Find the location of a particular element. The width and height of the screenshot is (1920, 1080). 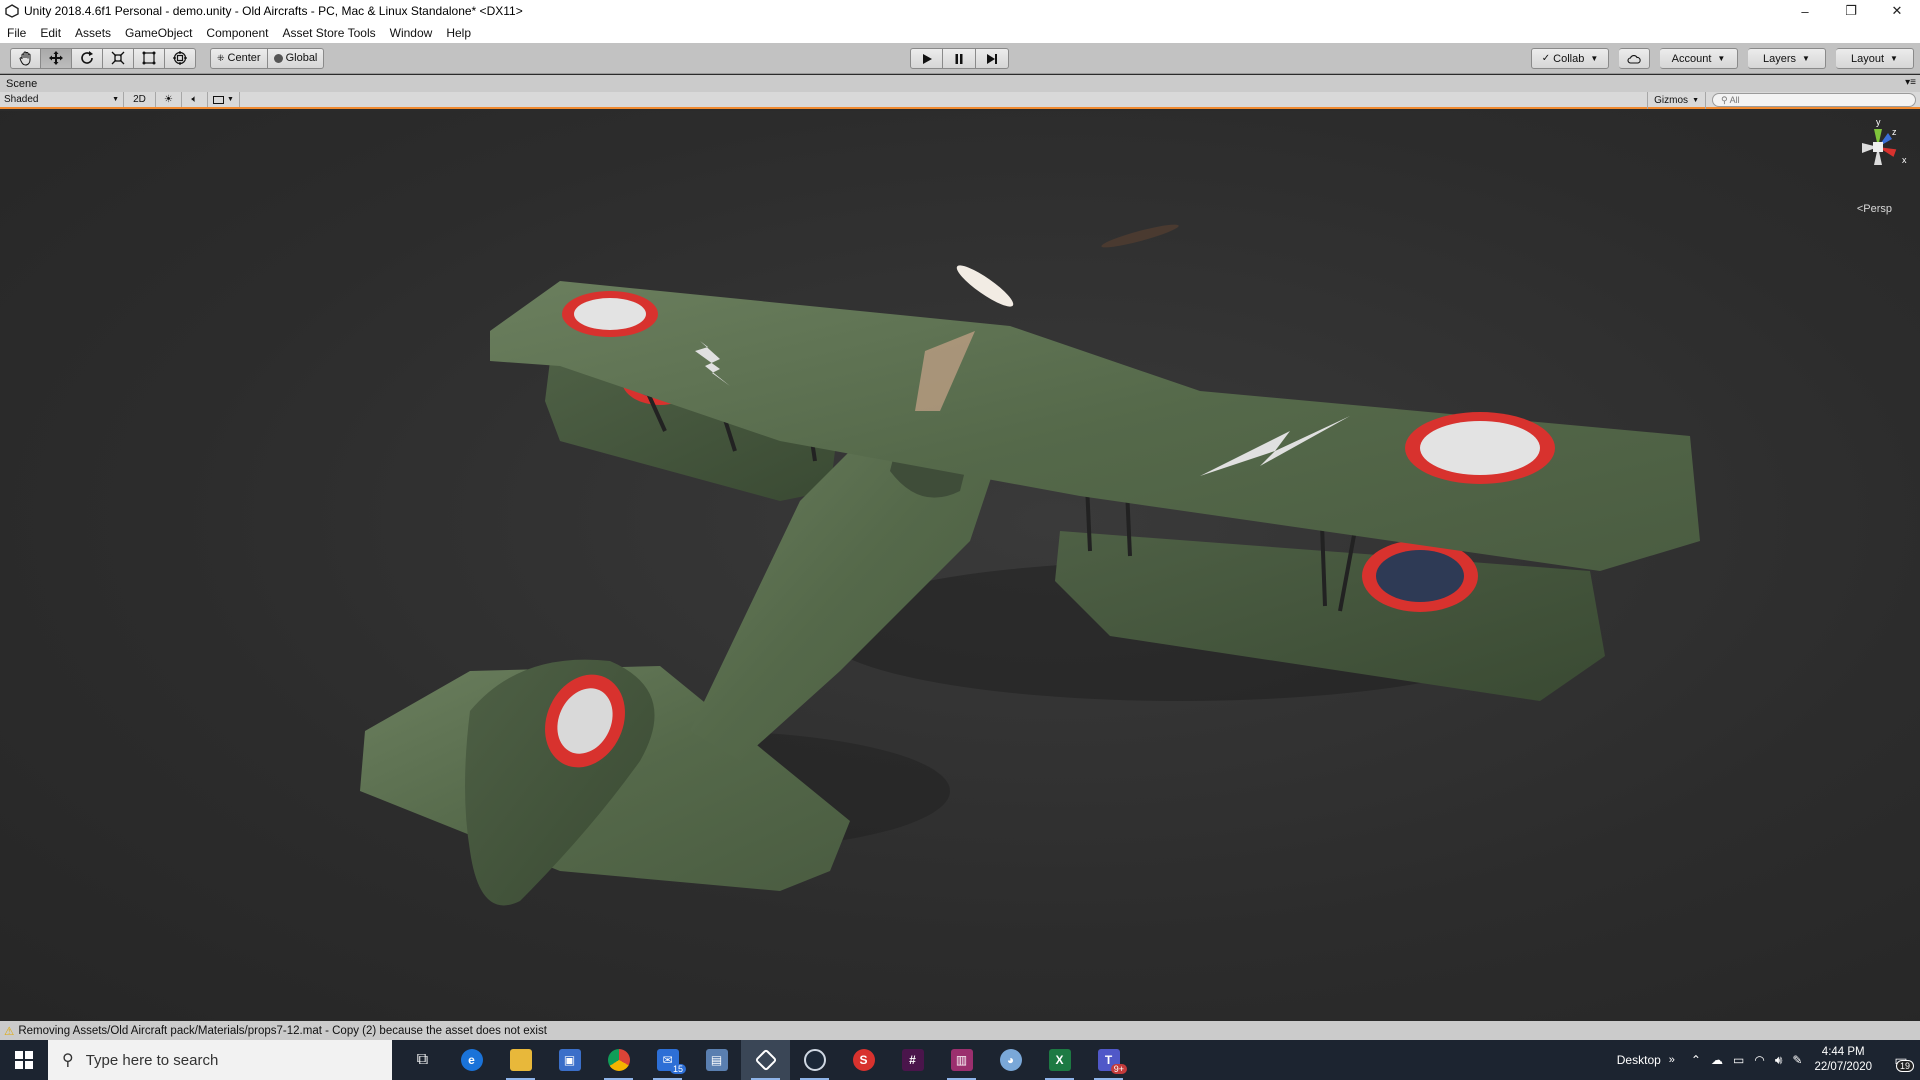

layers-label: Layers is located at coordinates (1780, 58).